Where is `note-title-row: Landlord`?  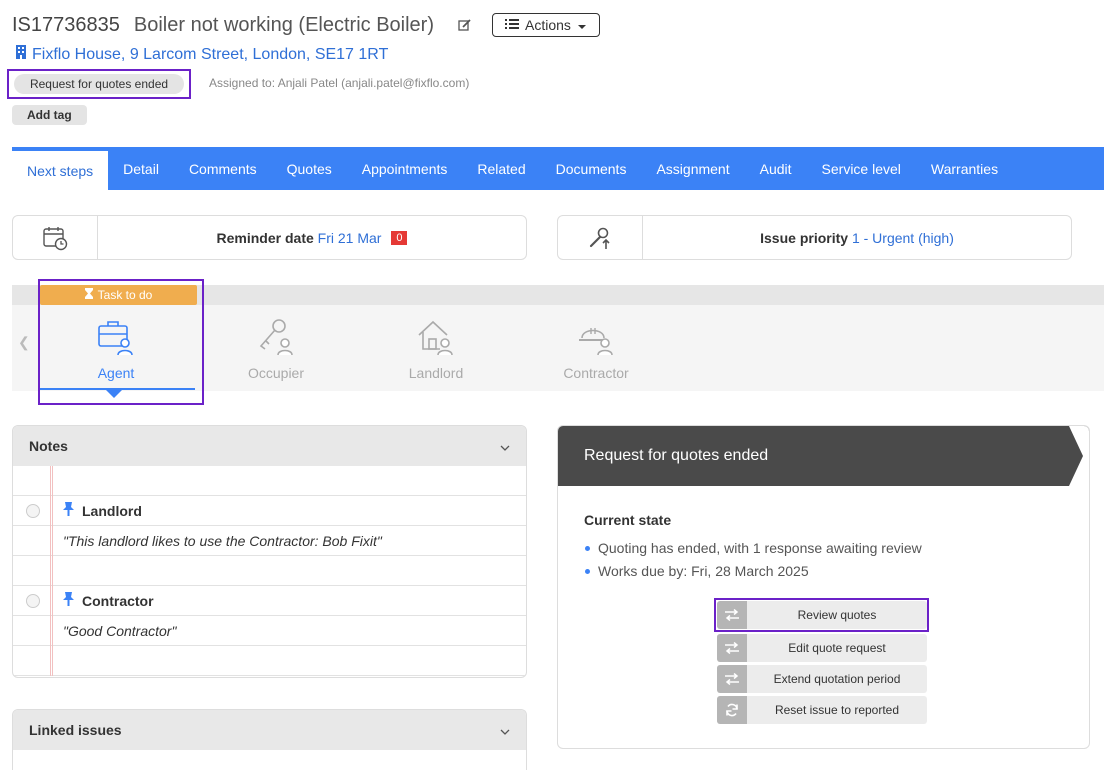 note-title-row: Landlord is located at coordinates (269, 511).